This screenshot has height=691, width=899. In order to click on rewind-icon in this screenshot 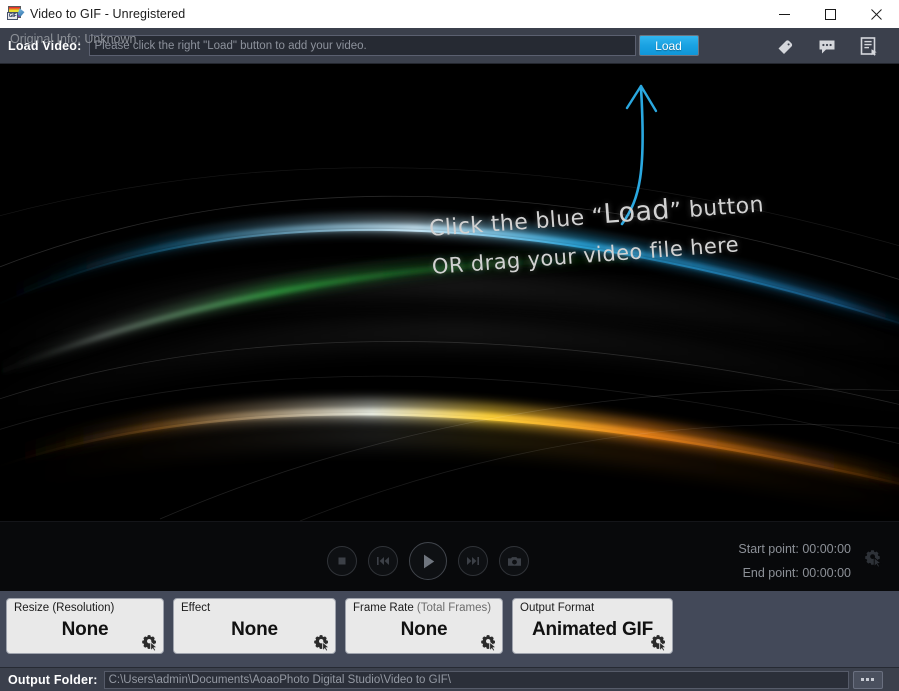, I will do `click(383, 561)`.